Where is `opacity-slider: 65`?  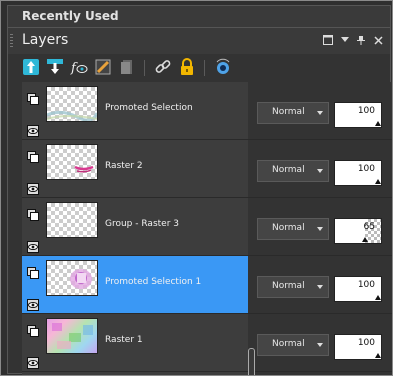 opacity-slider: 65 is located at coordinates (358, 231).